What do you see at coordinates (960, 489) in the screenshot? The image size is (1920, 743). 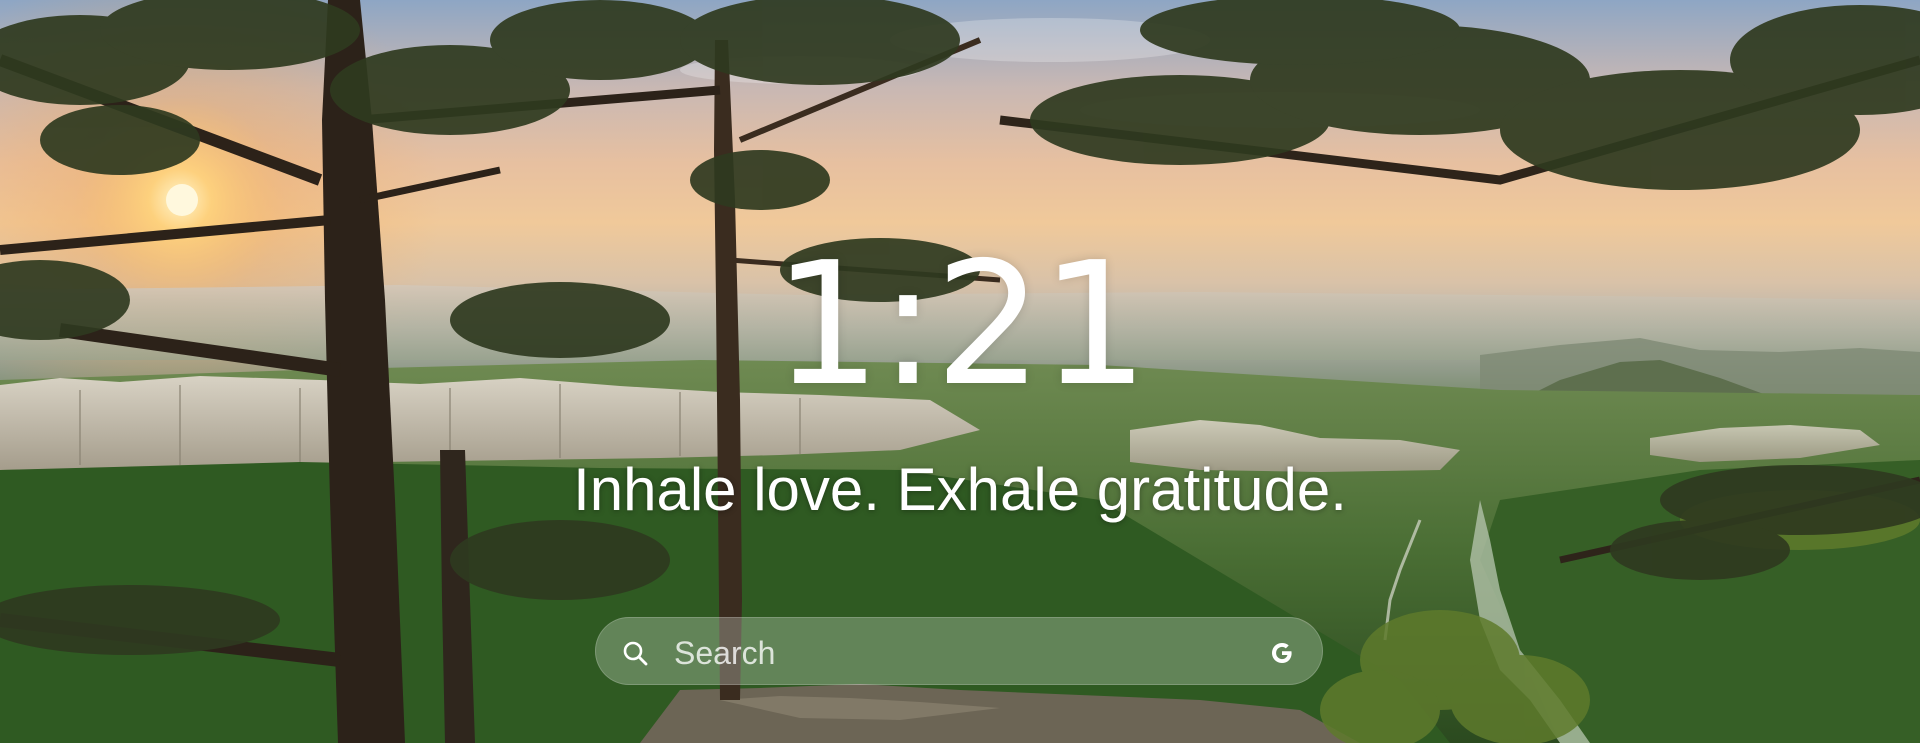 I see `mantra-text: Inhale love. Exhale gratitude.` at bounding box center [960, 489].